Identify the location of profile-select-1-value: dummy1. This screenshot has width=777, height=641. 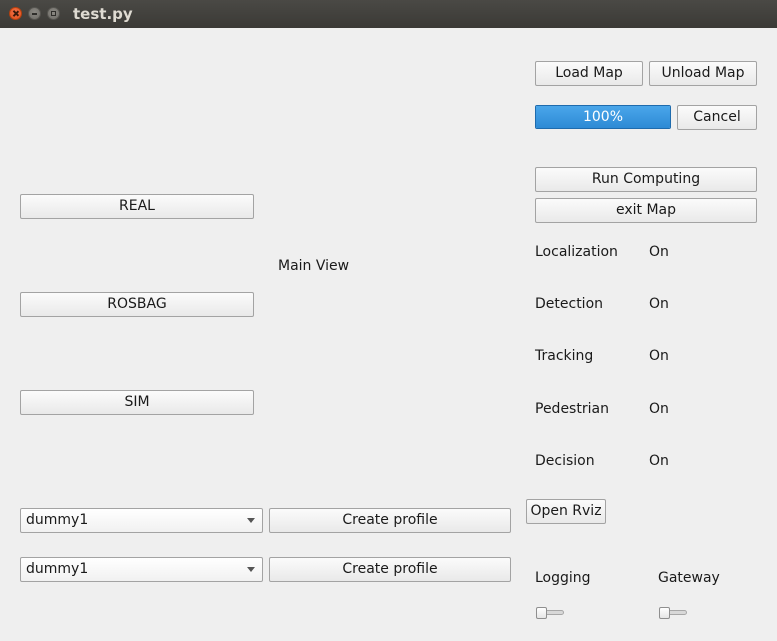
(57, 520).